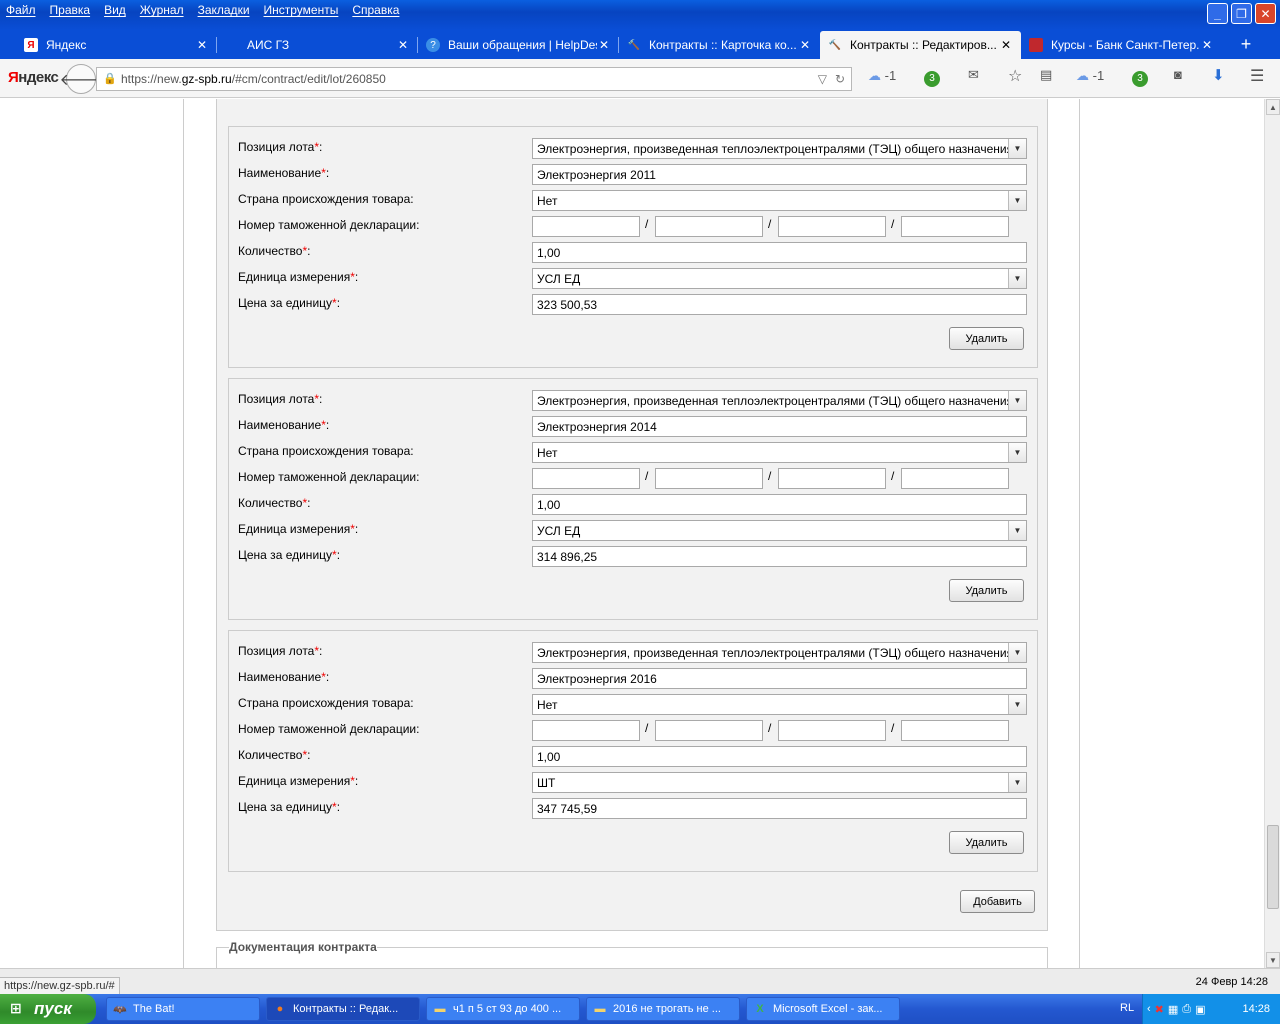  I want to click on help-icon: ?, so click(433, 45).